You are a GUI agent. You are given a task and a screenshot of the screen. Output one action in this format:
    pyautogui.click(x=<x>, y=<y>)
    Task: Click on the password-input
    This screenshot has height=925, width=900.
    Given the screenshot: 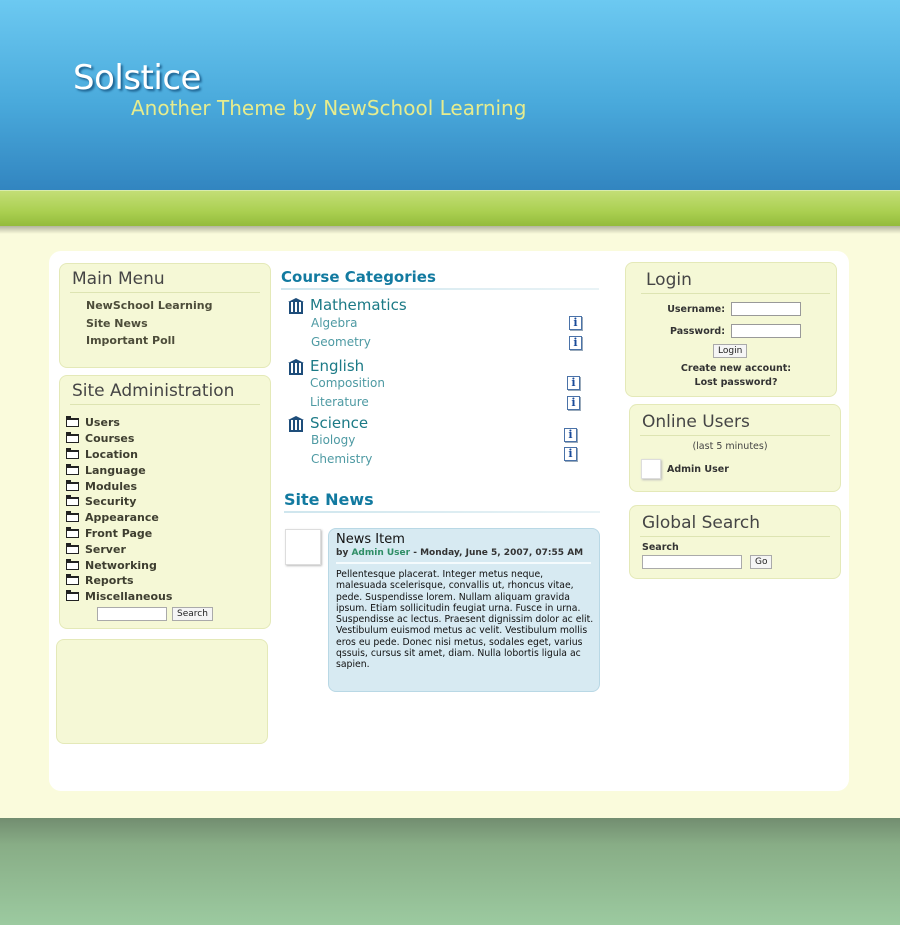 What is the action you would take?
    pyautogui.click(x=766, y=331)
    